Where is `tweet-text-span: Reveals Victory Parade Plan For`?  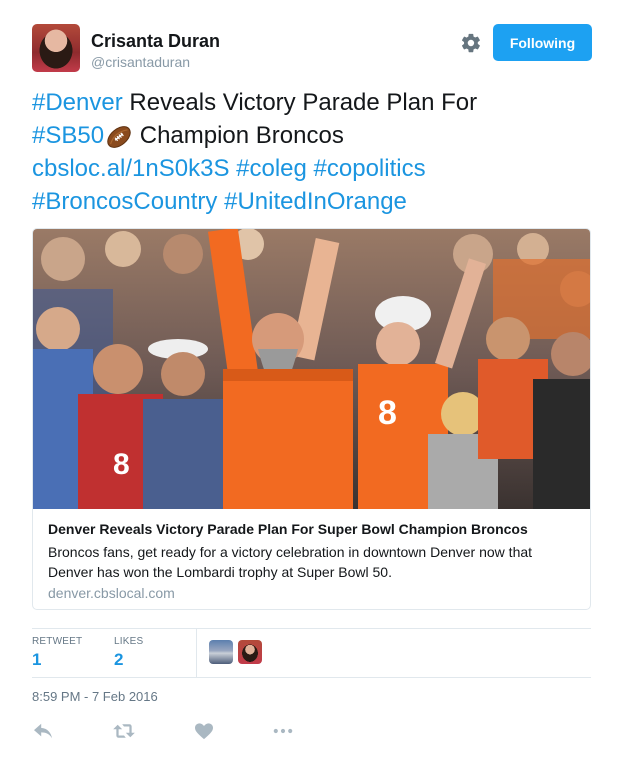
tweet-text-span: Reveals Victory Parade Plan For is located at coordinates (300, 102).